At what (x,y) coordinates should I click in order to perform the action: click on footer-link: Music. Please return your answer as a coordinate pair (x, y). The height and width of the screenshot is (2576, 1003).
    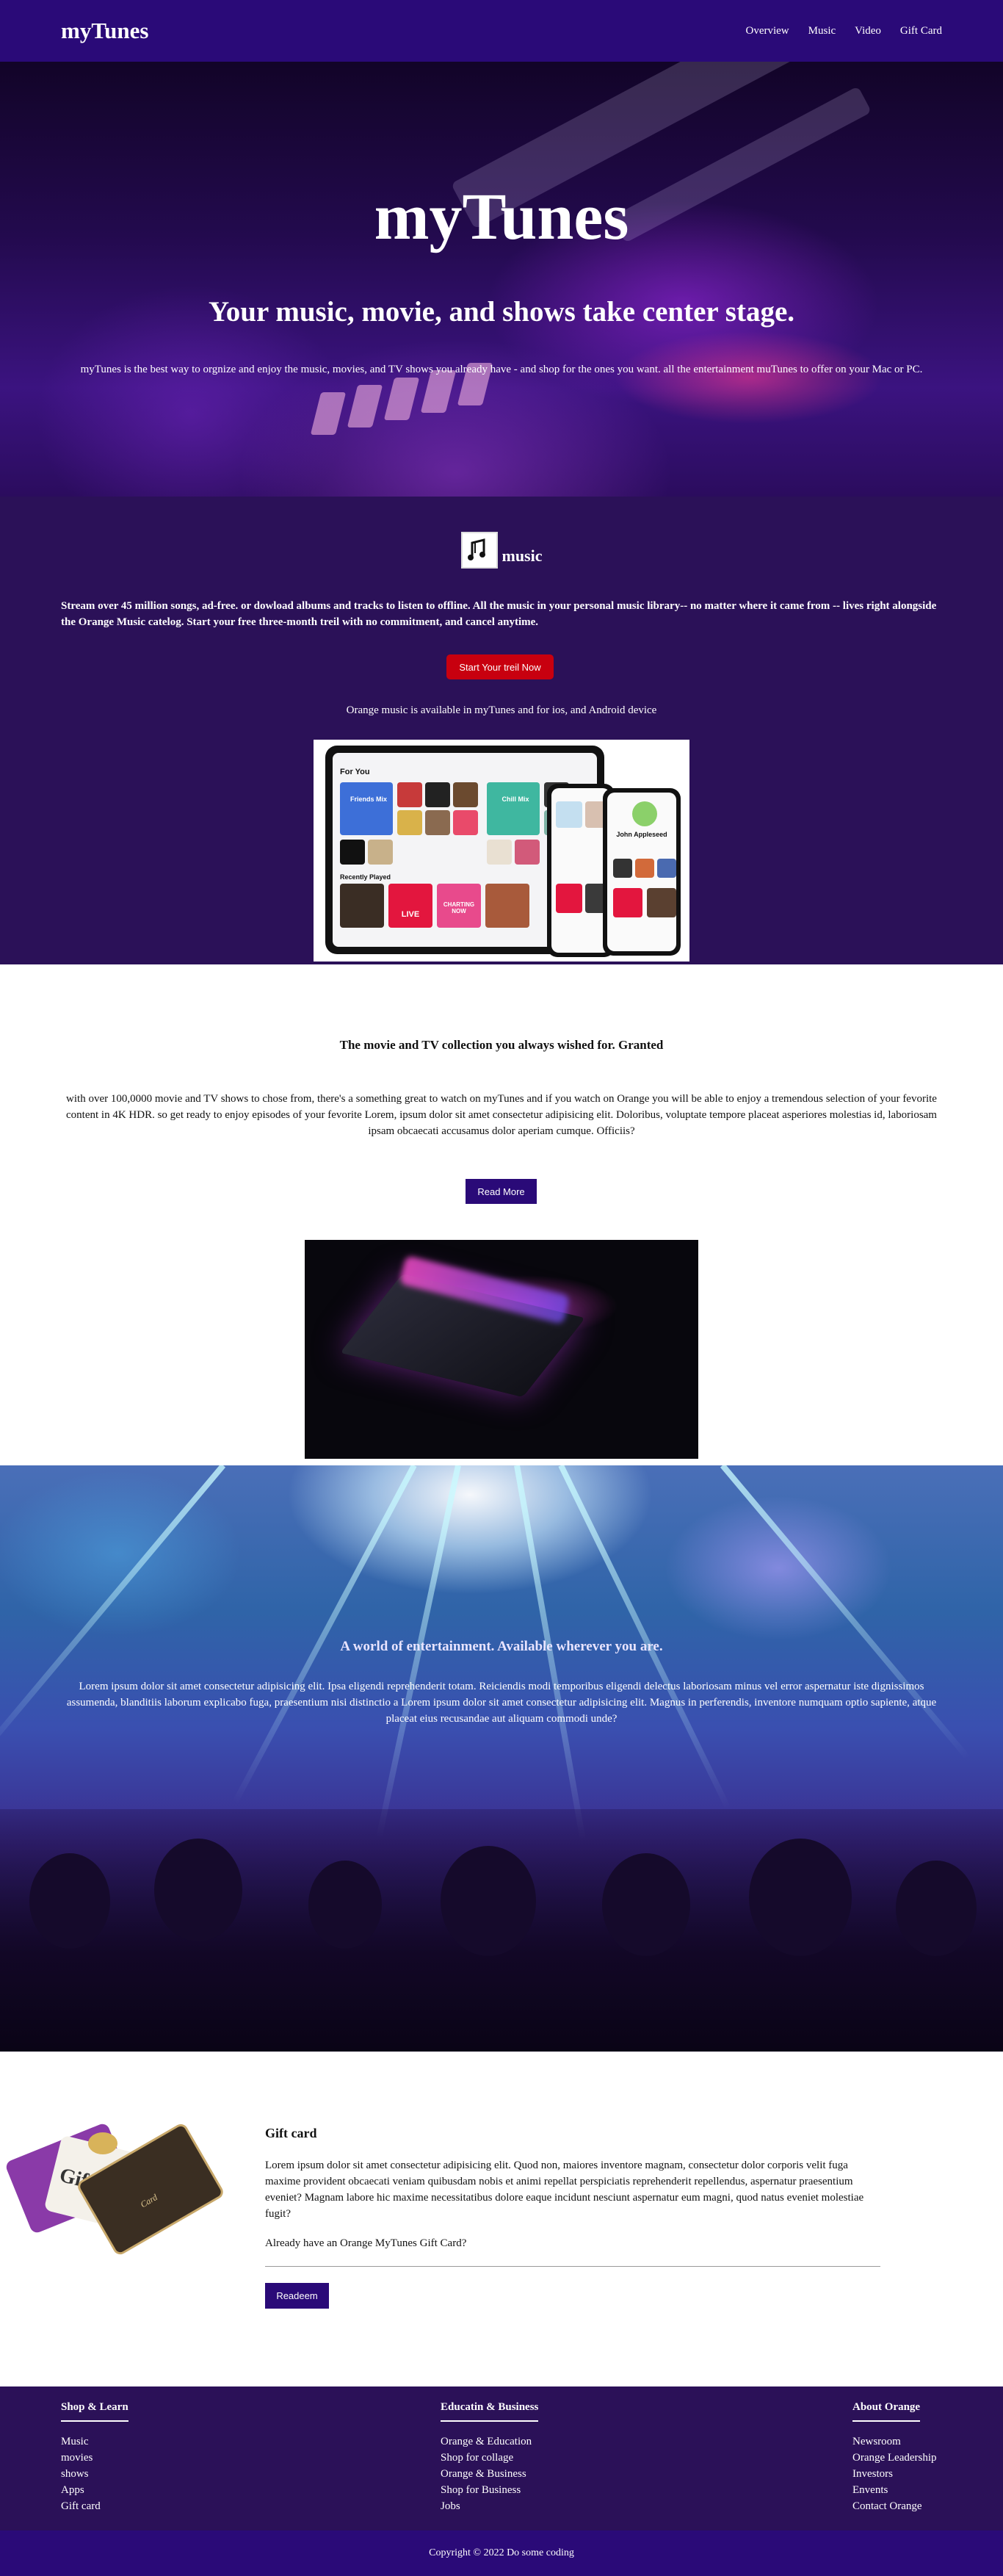
    Looking at the image, I should click on (94, 2442).